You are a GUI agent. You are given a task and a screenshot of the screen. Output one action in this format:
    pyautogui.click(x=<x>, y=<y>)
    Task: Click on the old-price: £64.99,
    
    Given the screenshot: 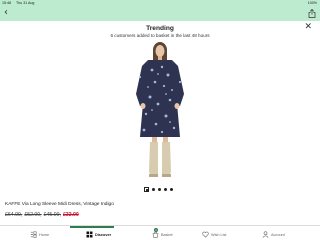 What is the action you would take?
    pyautogui.click(x=14, y=215)
    